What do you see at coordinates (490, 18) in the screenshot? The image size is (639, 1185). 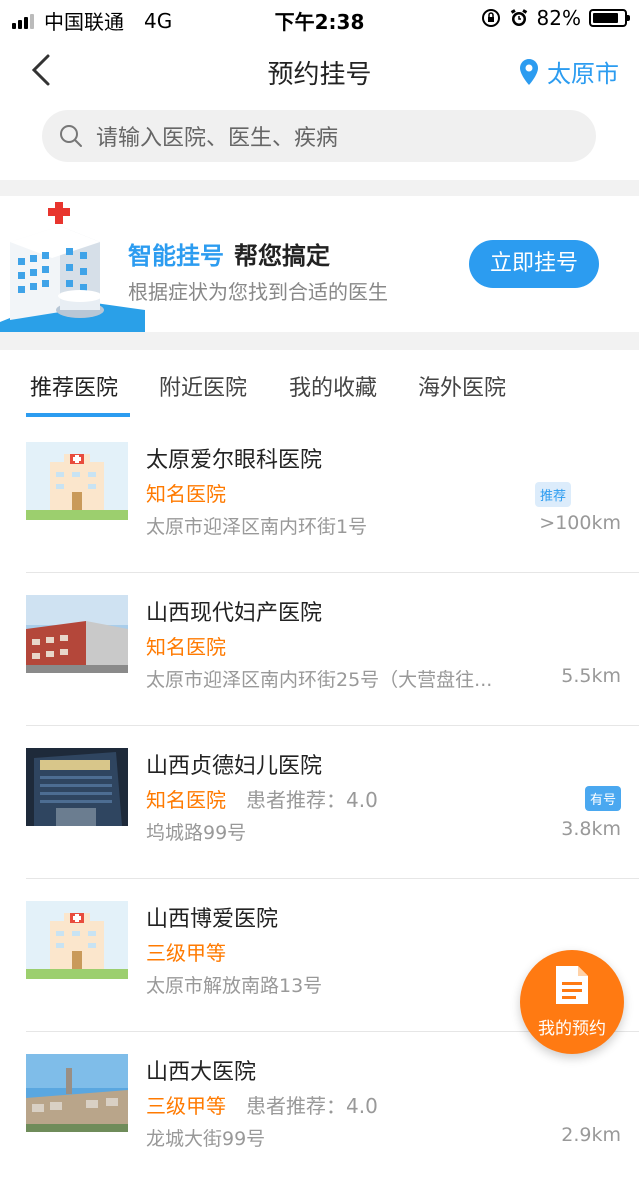 I see `rotation-lock-icon` at bounding box center [490, 18].